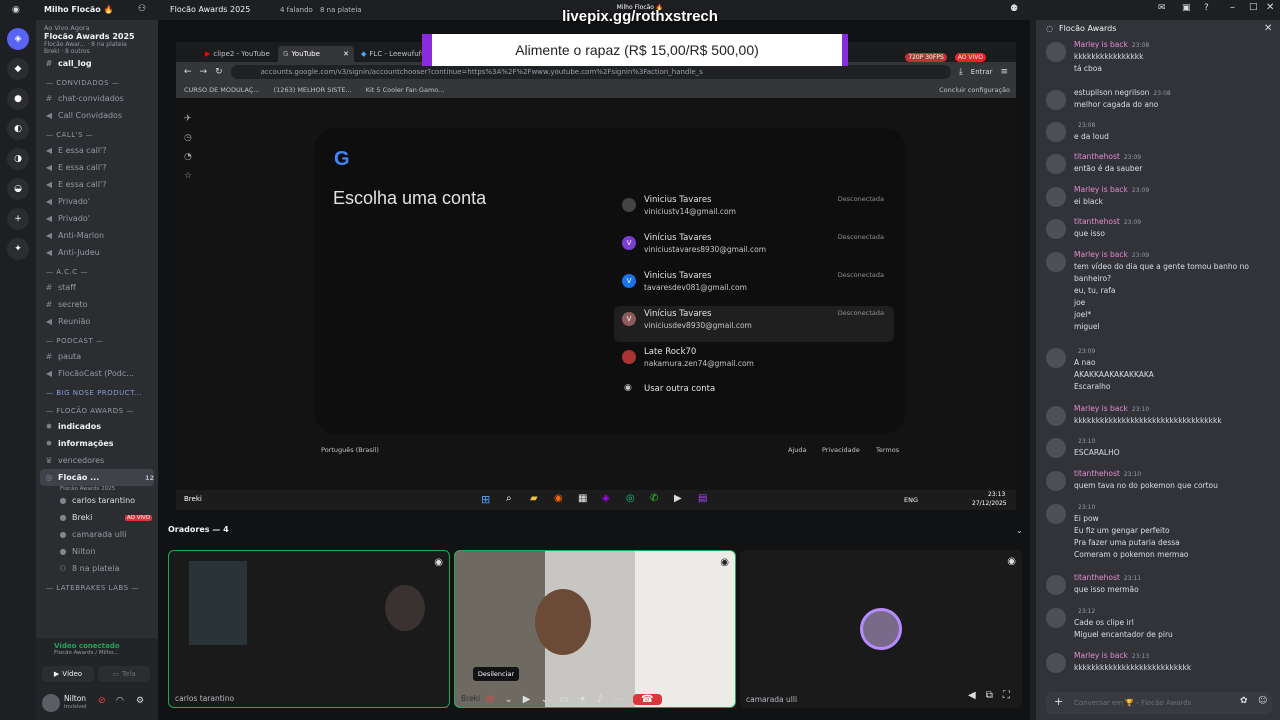 This screenshot has height=720, width=1280. What do you see at coordinates (724, 562) in the screenshot?
I see `stream-icon: ◉` at bounding box center [724, 562].